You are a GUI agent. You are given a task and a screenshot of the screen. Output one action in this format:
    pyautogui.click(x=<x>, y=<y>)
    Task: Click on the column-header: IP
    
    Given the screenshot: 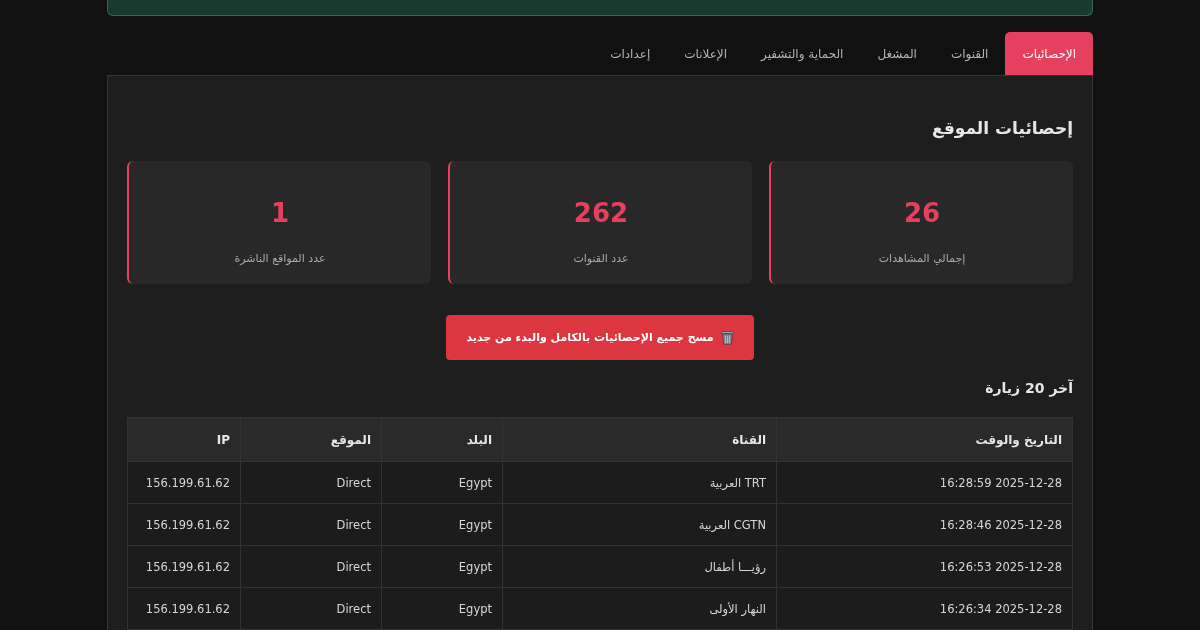 What is the action you would take?
    pyautogui.click(x=184, y=439)
    